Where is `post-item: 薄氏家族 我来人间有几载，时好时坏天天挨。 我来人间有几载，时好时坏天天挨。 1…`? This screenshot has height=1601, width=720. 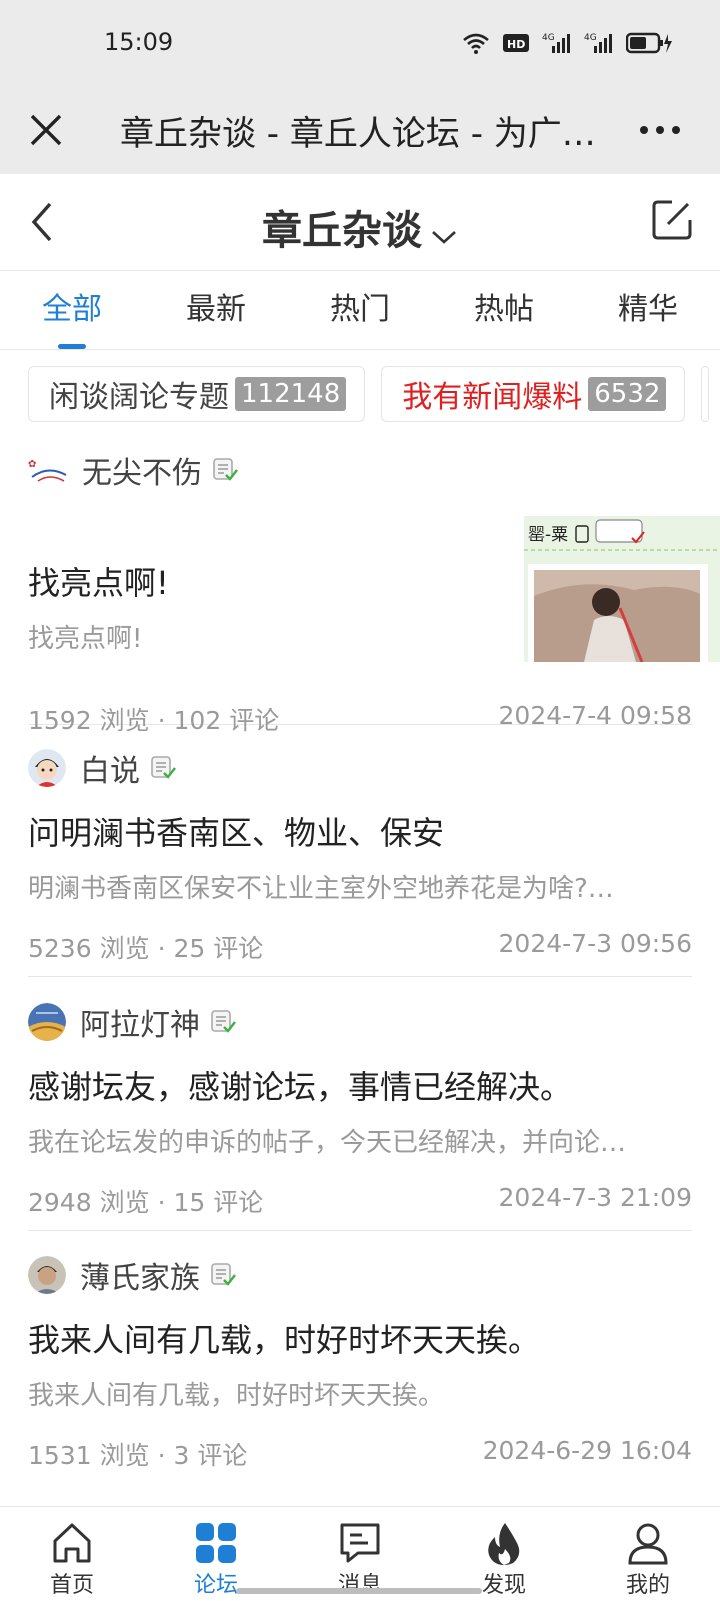 post-item: 薄氏家族 我来人间有几载，时好时坏天天挨。 我来人间有几载，时好时坏天天挨。 1… is located at coordinates (360, 1364).